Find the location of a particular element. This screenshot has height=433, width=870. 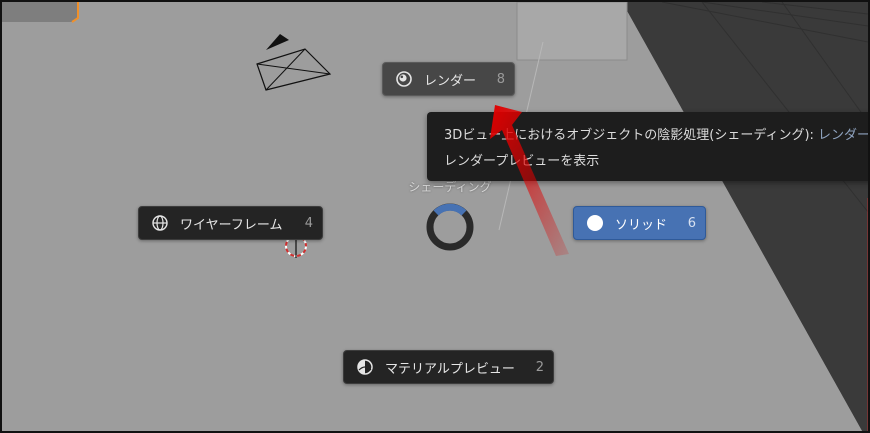

annotation-arrow is located at coordinates (529, 180).